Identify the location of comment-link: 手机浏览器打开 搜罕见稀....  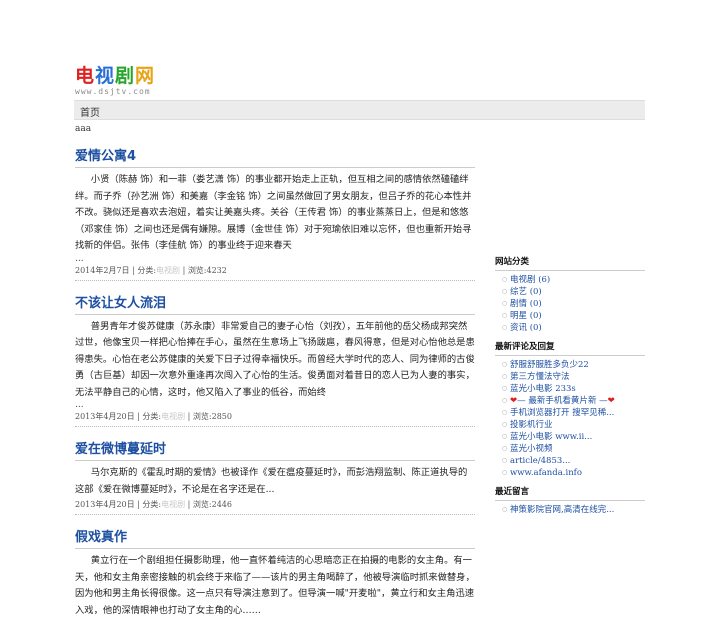
(573, 413).